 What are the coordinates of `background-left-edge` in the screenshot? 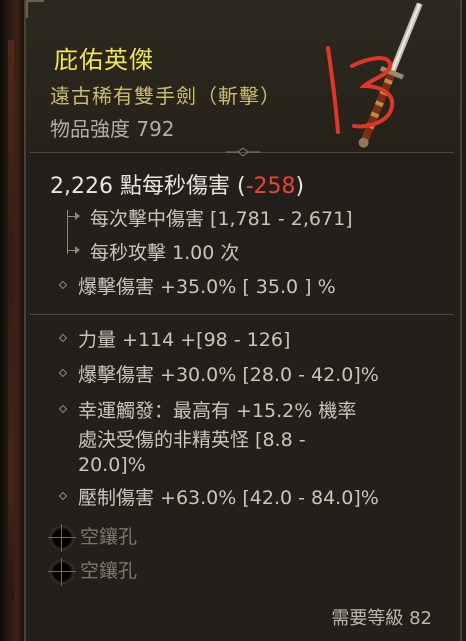 It's located at (12, 320).